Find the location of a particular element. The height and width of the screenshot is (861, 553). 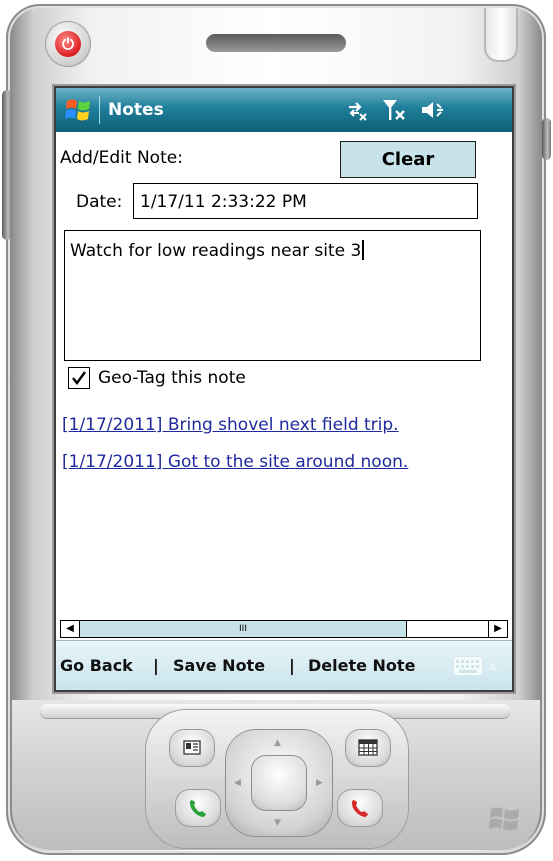

dpad-up-icon: ▲ is located at coordinates (277, 743).